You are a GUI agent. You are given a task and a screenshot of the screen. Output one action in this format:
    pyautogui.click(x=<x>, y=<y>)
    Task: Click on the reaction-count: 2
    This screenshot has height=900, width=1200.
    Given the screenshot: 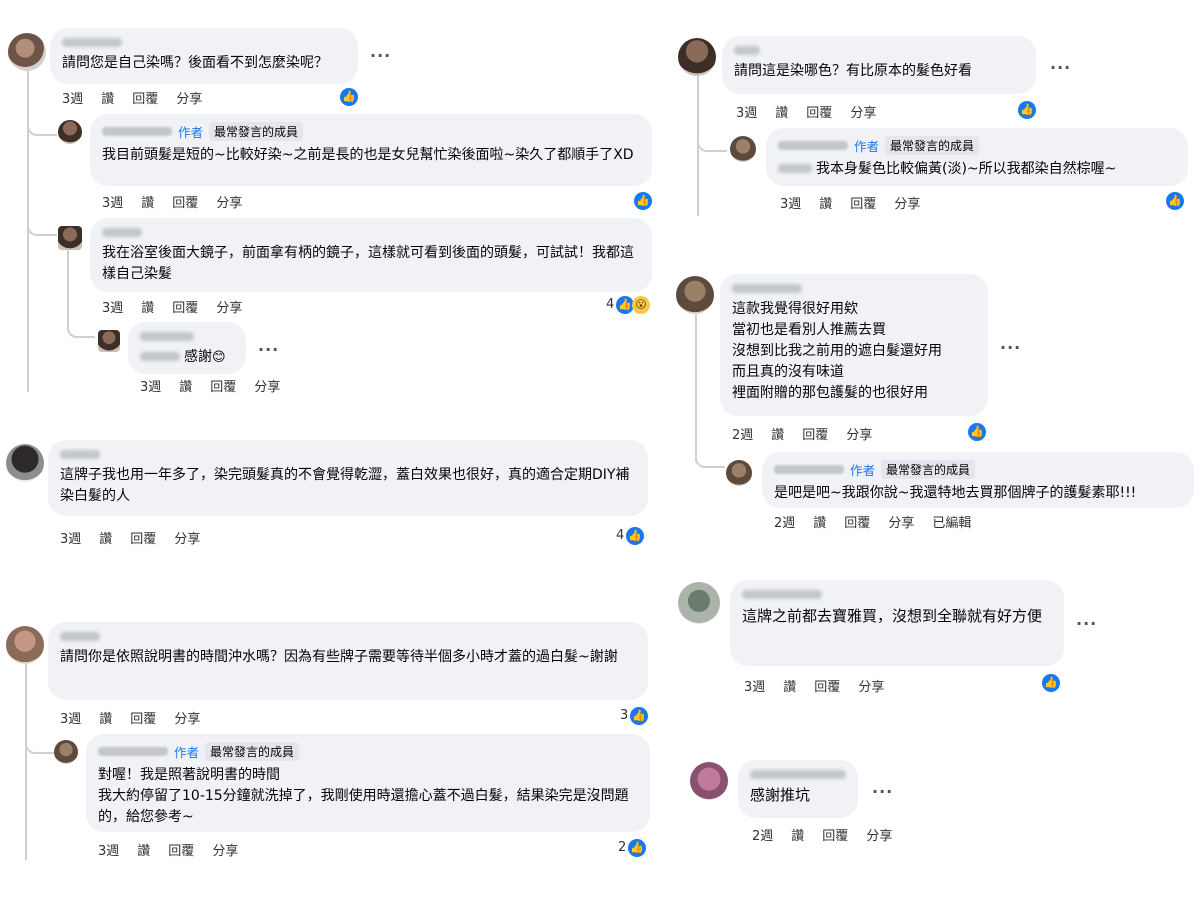 What is the action you would take?
    pyautogui.click(x=622, y=847)
    